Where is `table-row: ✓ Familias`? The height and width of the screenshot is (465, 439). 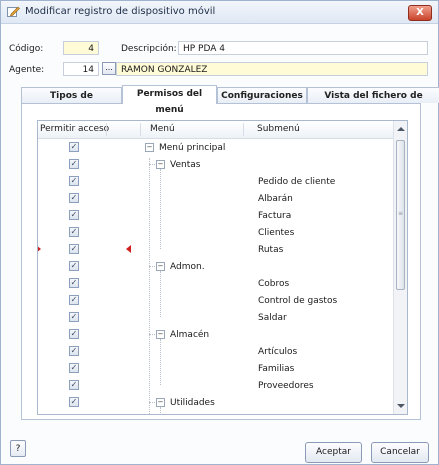 table-row: ✓ Familias is located at coordinates (215, 368).